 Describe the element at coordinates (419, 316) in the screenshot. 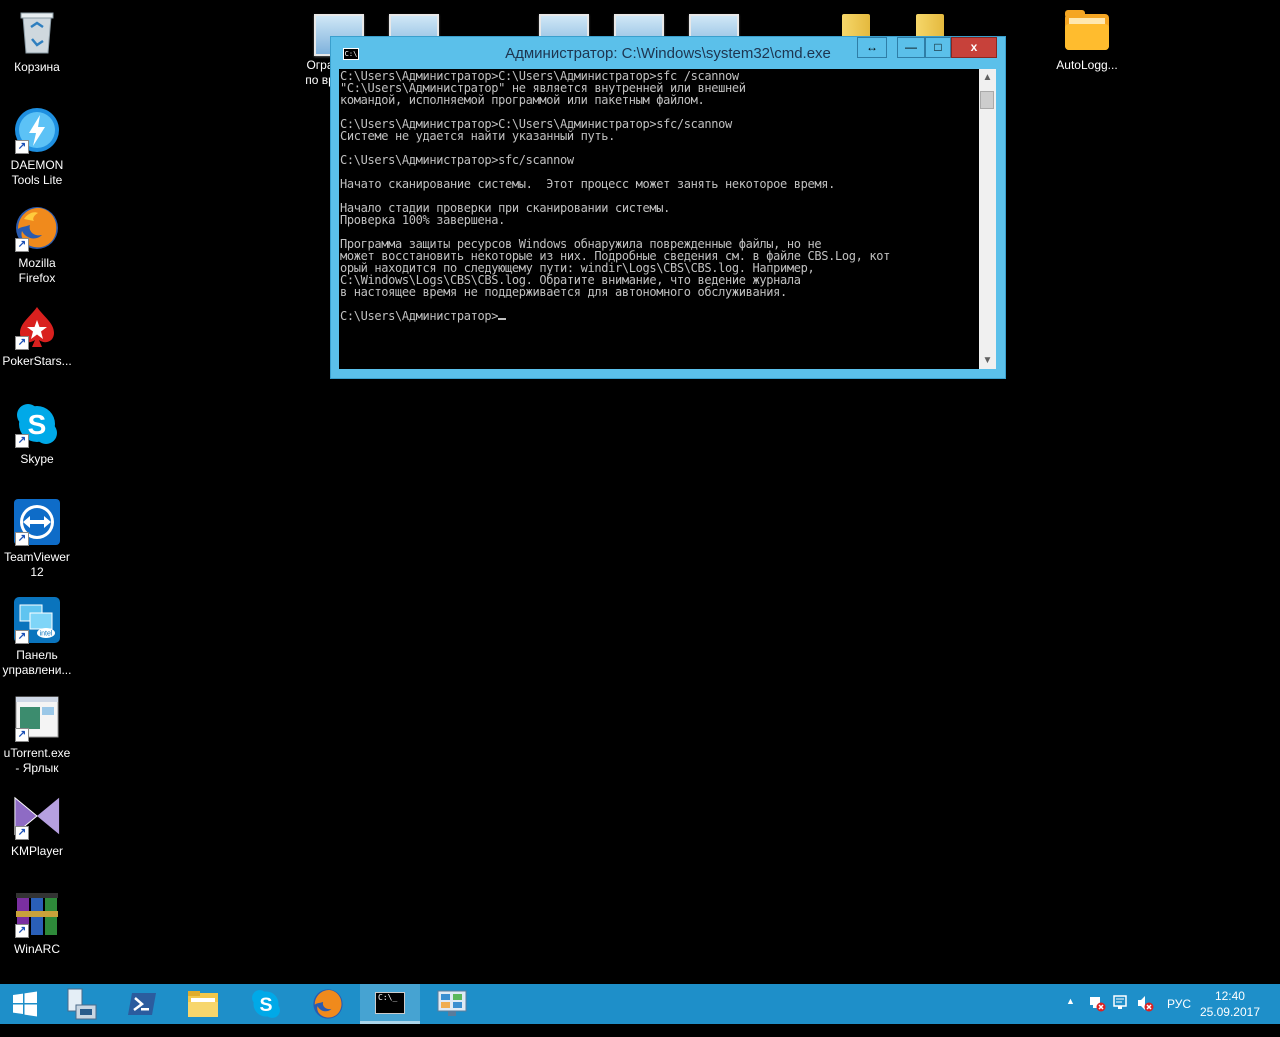

I see `console-line: C:\Users\Администратор>` at that location.